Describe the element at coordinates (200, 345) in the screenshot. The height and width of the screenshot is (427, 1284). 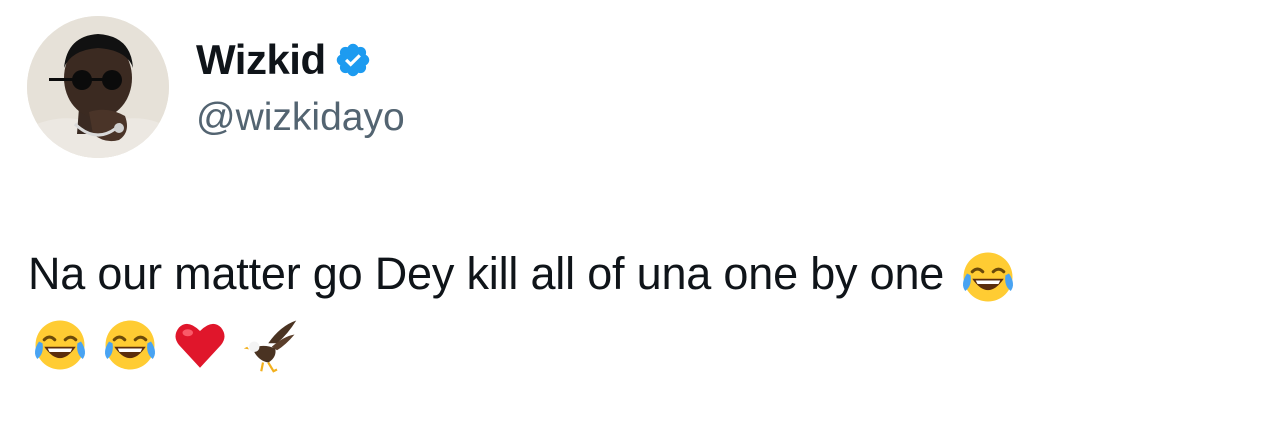
I see `red-heart-emoji-icon` at that location.